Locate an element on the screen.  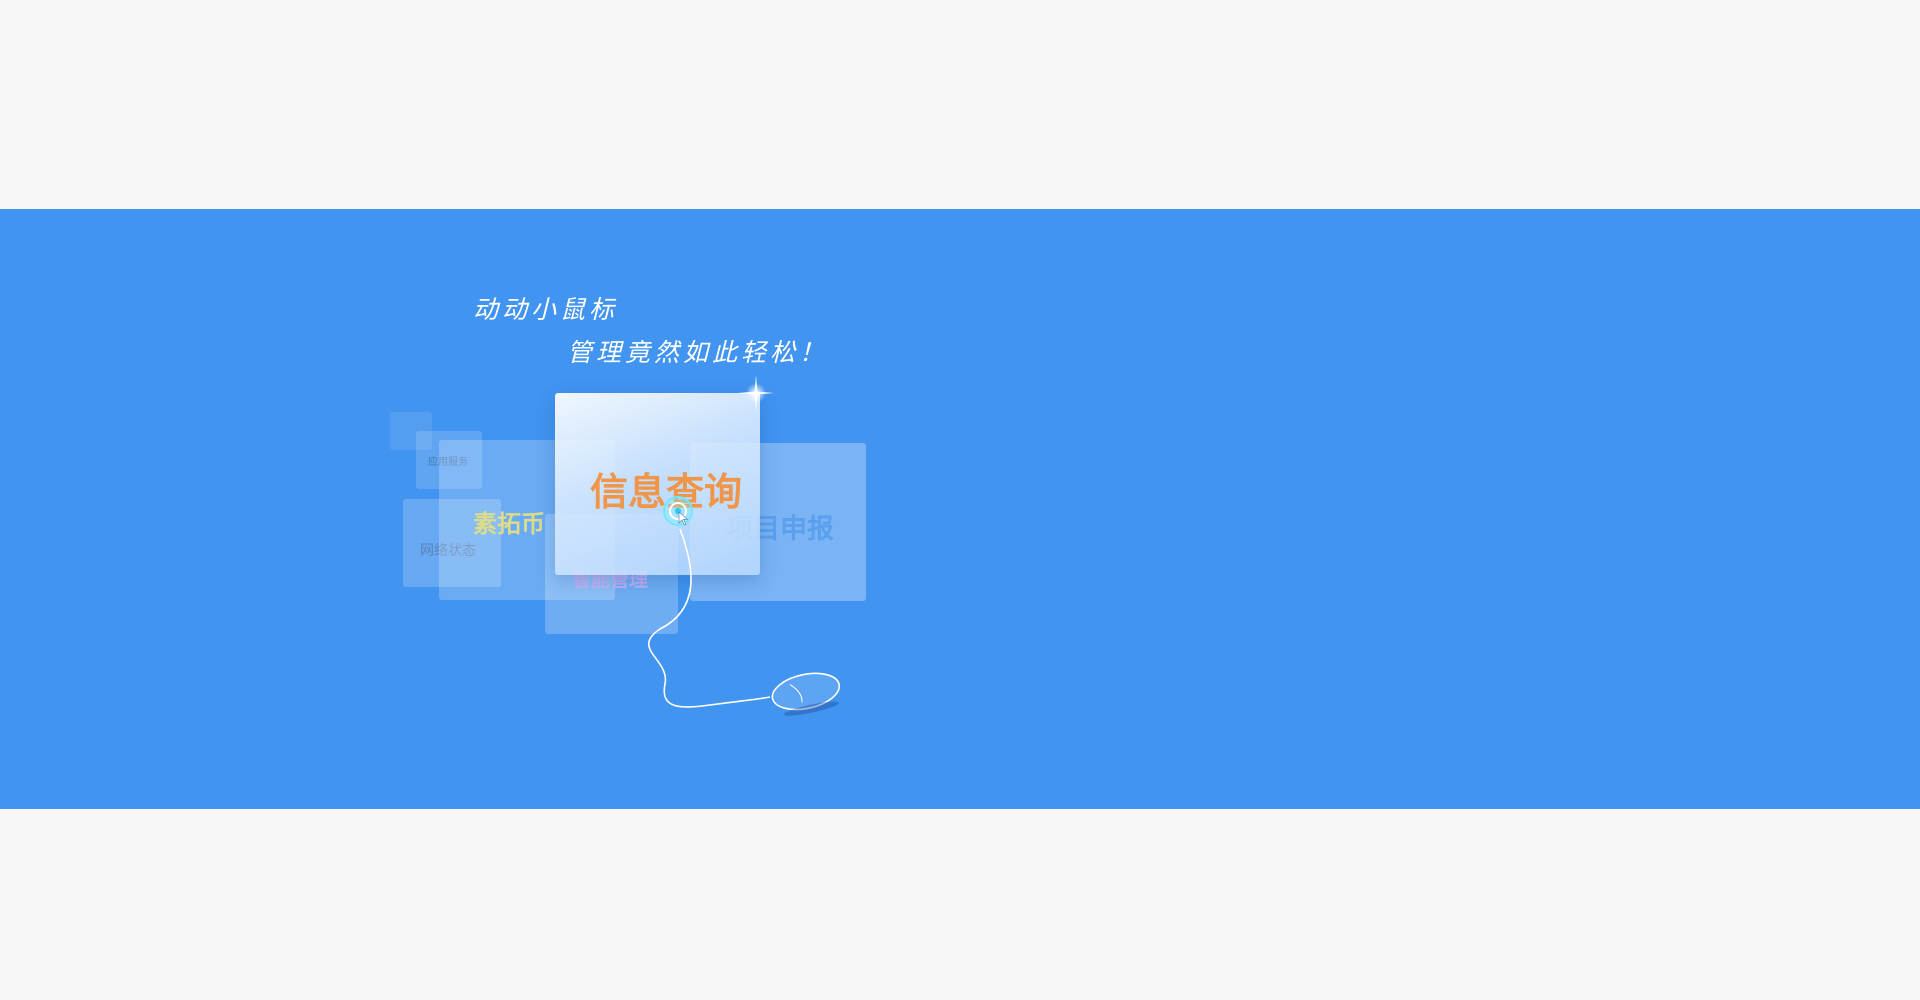
slogan-line-2: 管理竟然如此轻松！ is located at coordinates (698, 352).